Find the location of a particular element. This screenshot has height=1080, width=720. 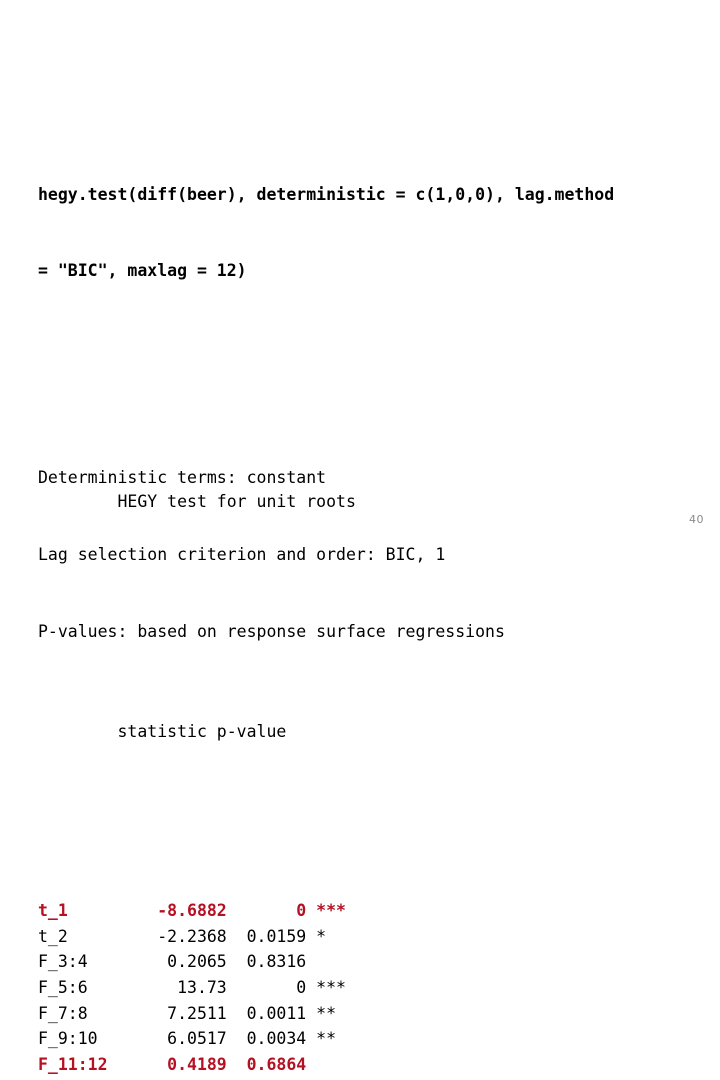

page-number: 40 is located at coordinates (696, 519).